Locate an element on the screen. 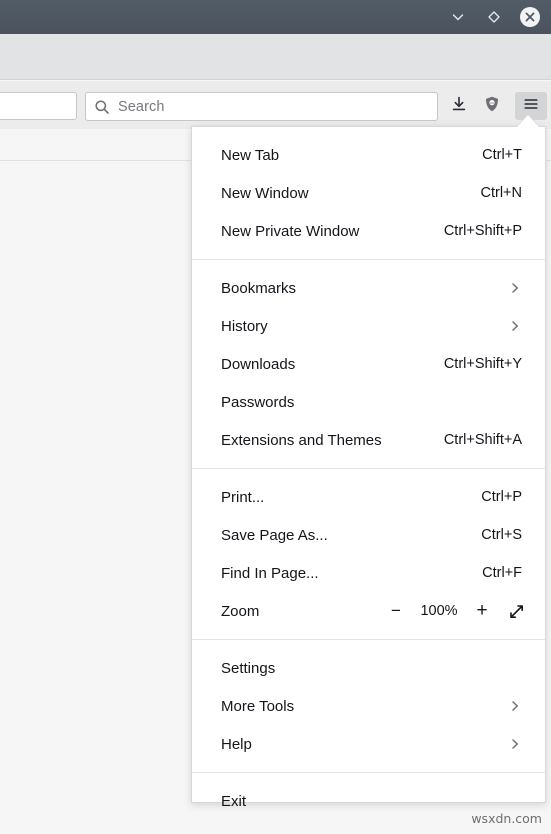 This screenshot has height=834, width=551. search-placeholder: Search is located at coordinates (141, 106).